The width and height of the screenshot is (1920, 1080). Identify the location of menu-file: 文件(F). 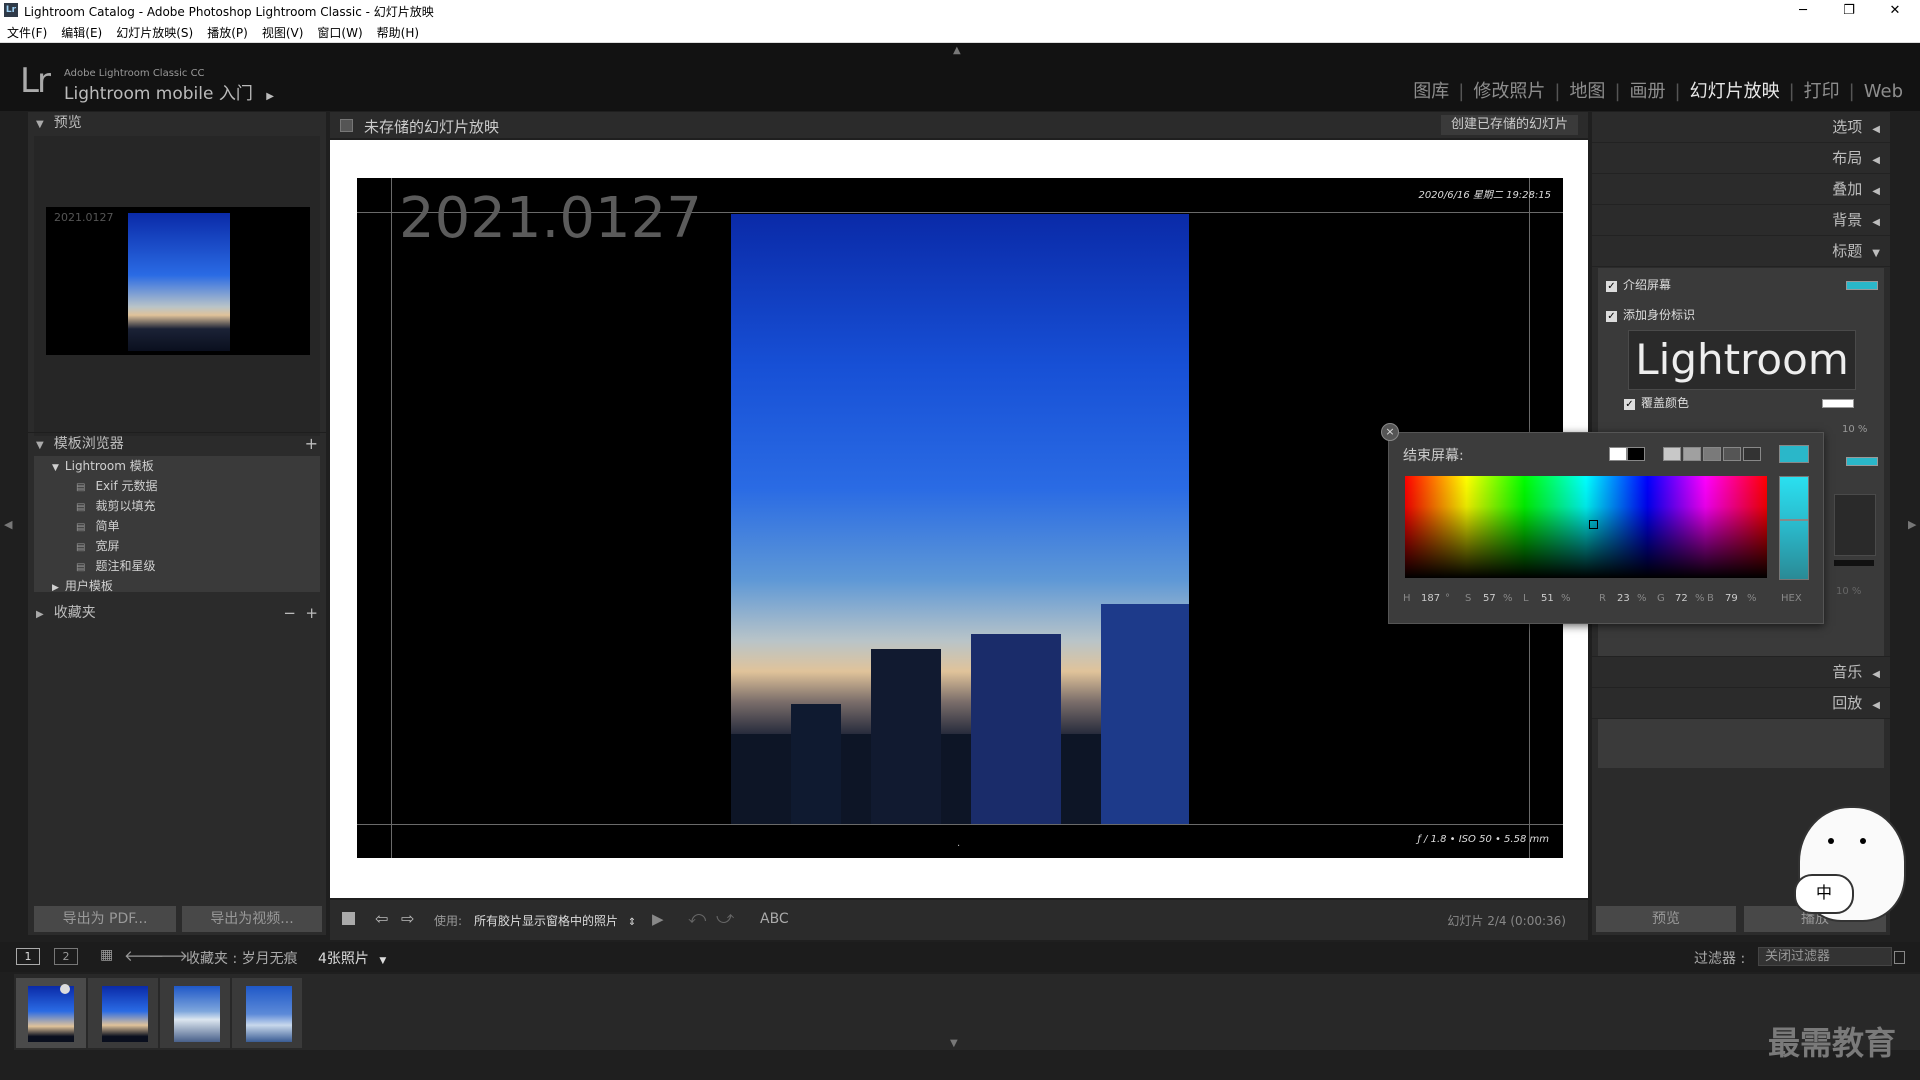
(27, 31).